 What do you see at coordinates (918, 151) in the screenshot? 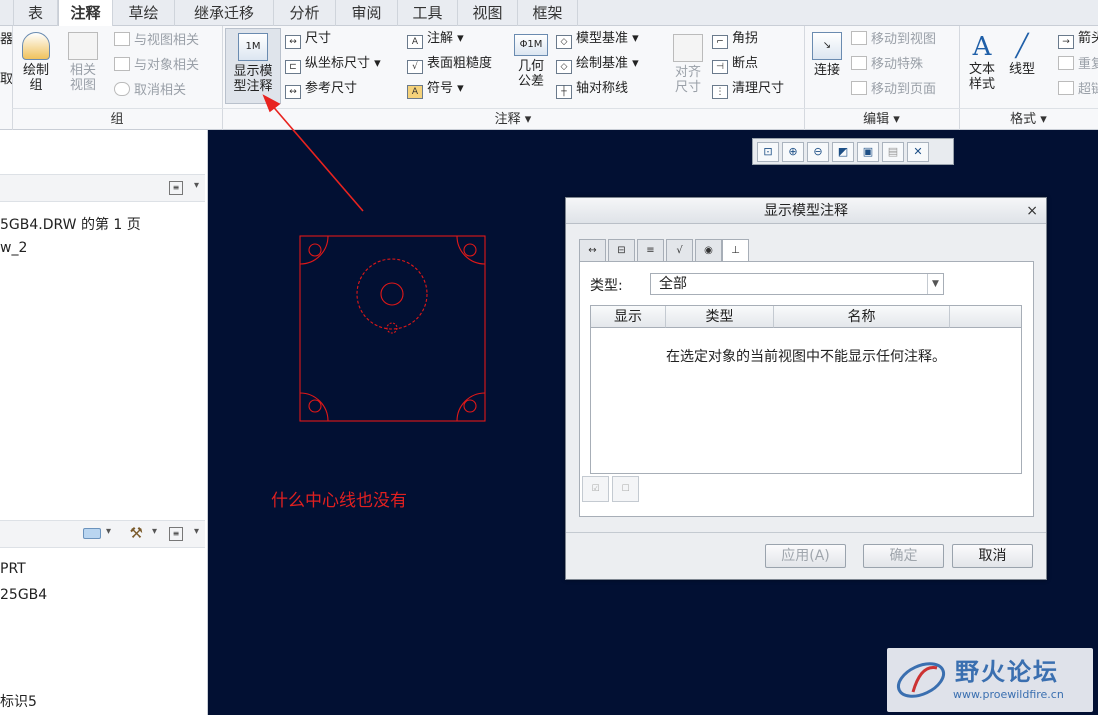
I see `annotation-display-icon: ✕` at bounding box center [918, 151].